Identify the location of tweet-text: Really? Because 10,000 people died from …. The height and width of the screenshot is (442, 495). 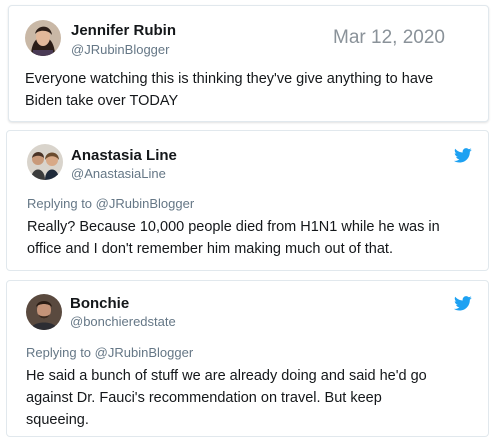
(254, 238).